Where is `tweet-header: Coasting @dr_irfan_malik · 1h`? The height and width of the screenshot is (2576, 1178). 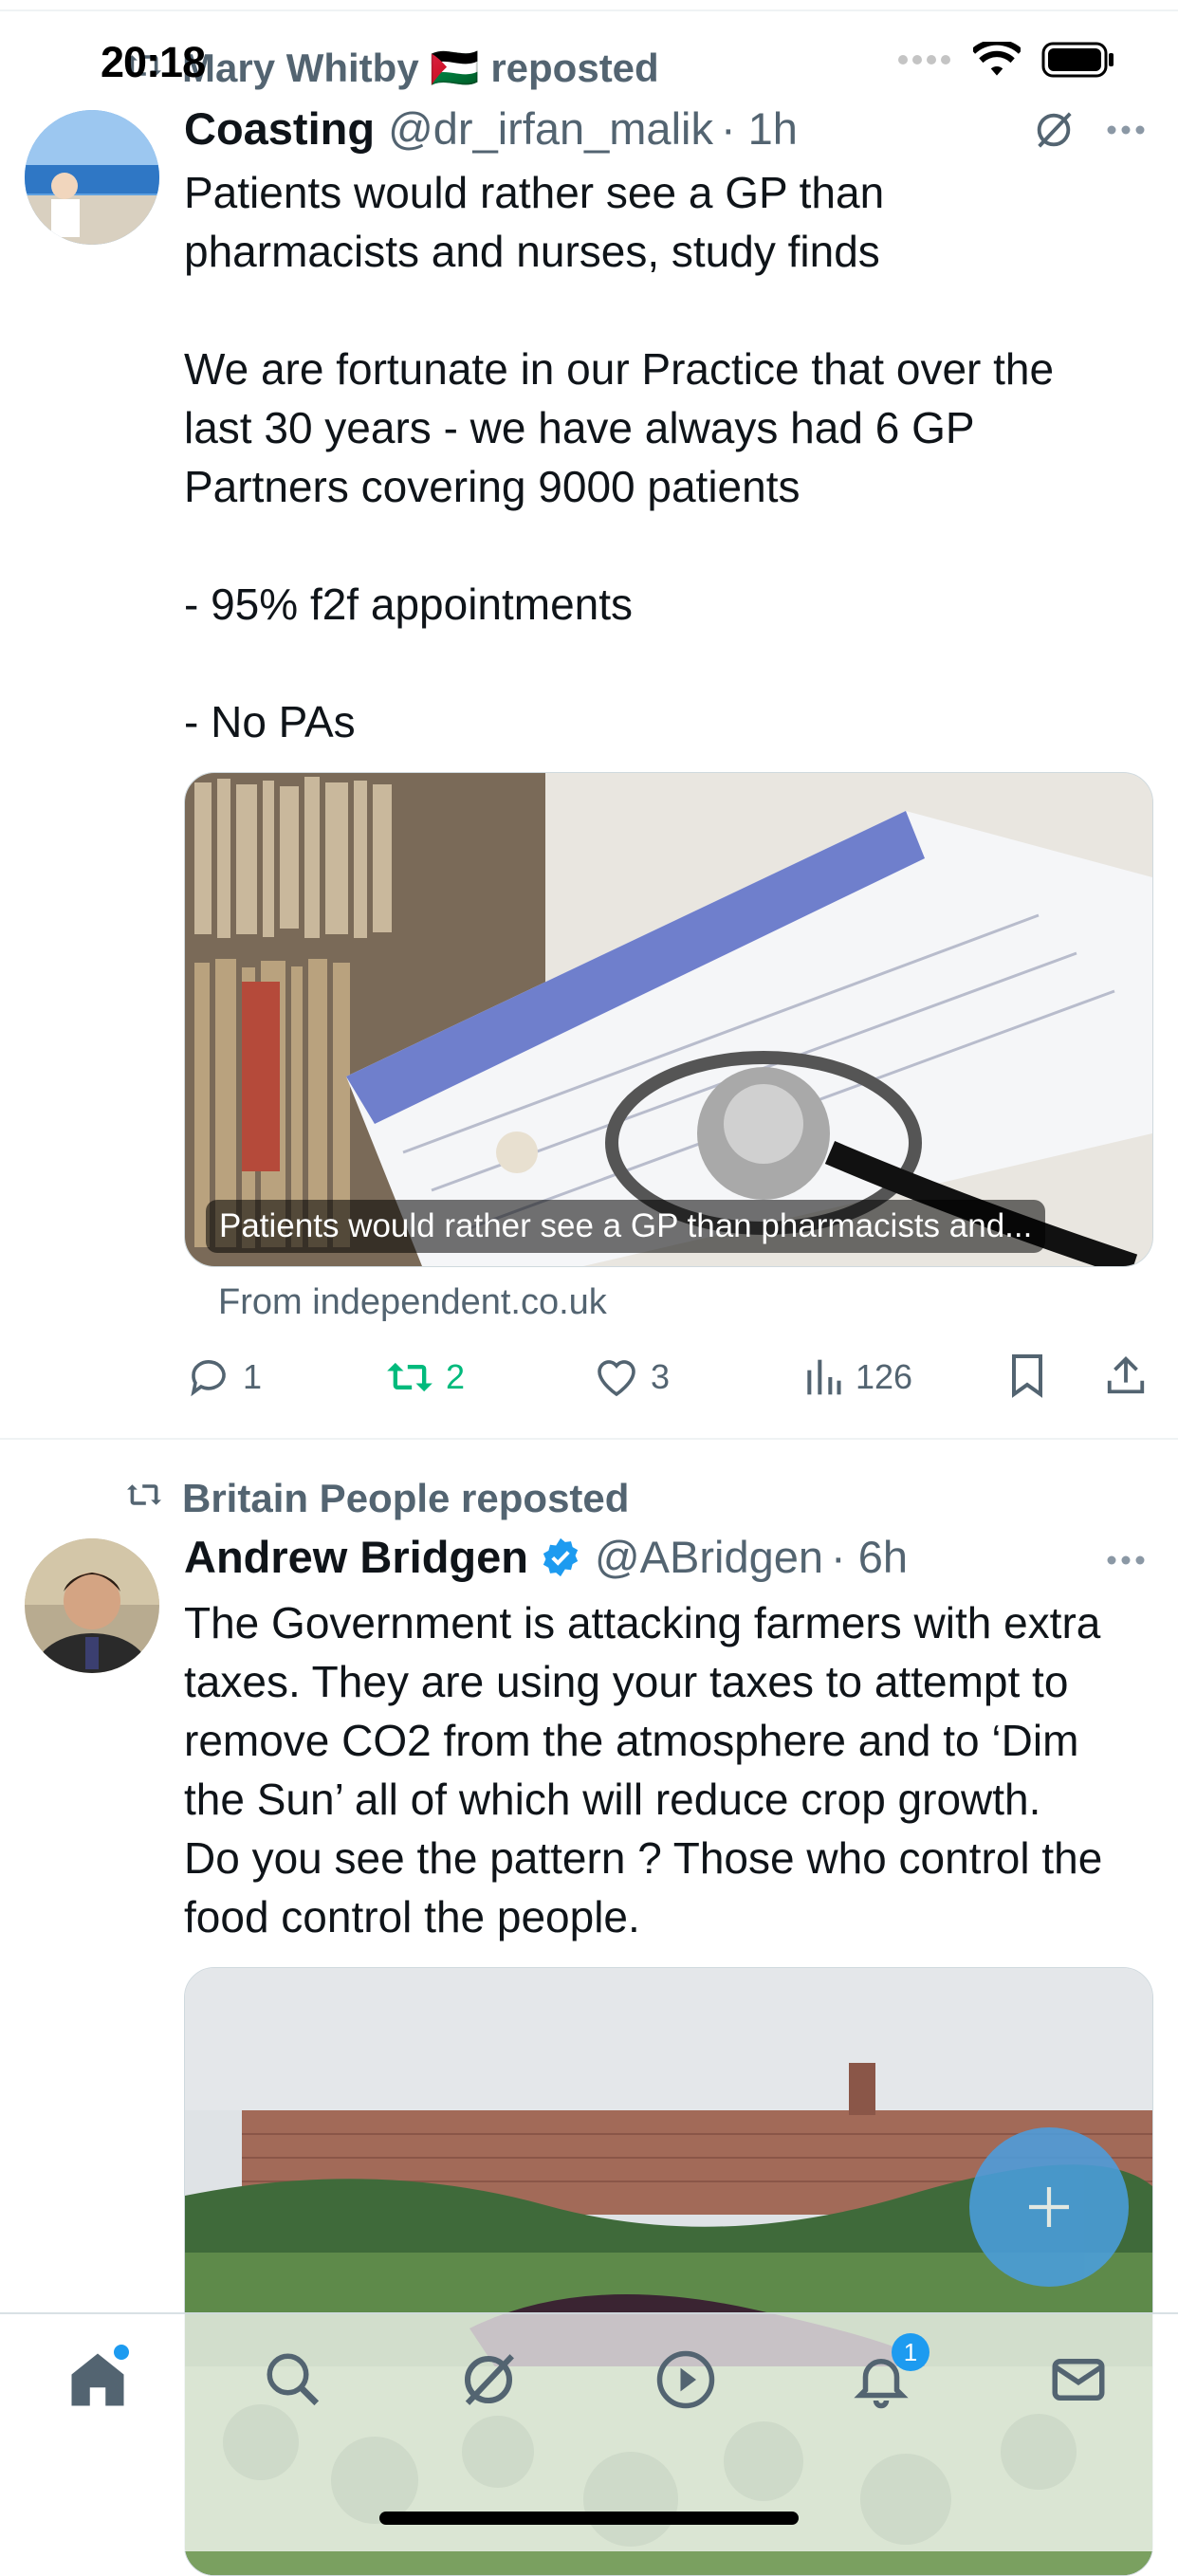
tweet-header: Coasting @dr_irfan_malik · 1h is located at coordinates (491, 128).